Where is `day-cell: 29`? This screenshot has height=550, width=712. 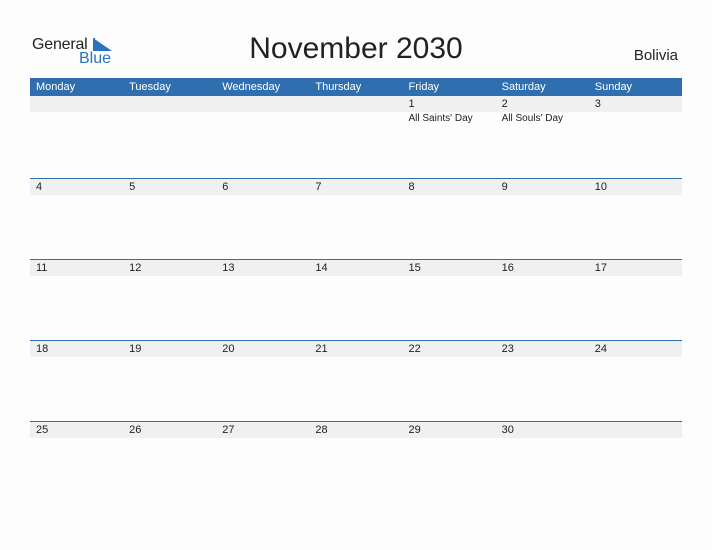 day-cell: 29 is located at coordinates (449, 430).